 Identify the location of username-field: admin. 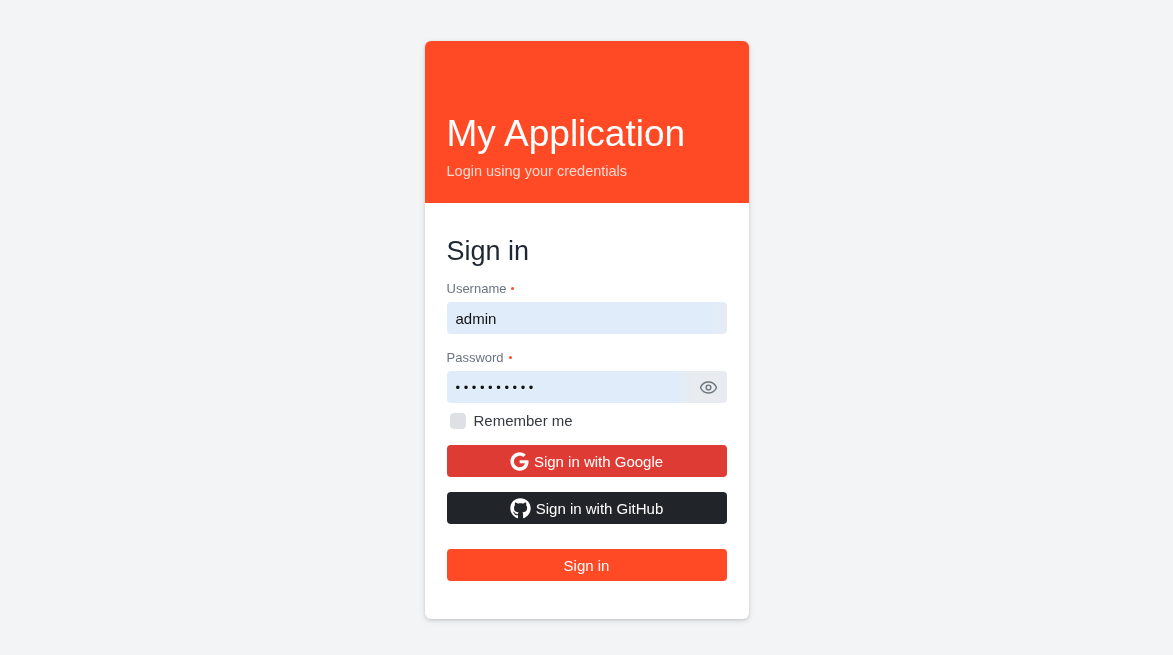
(586, 318).